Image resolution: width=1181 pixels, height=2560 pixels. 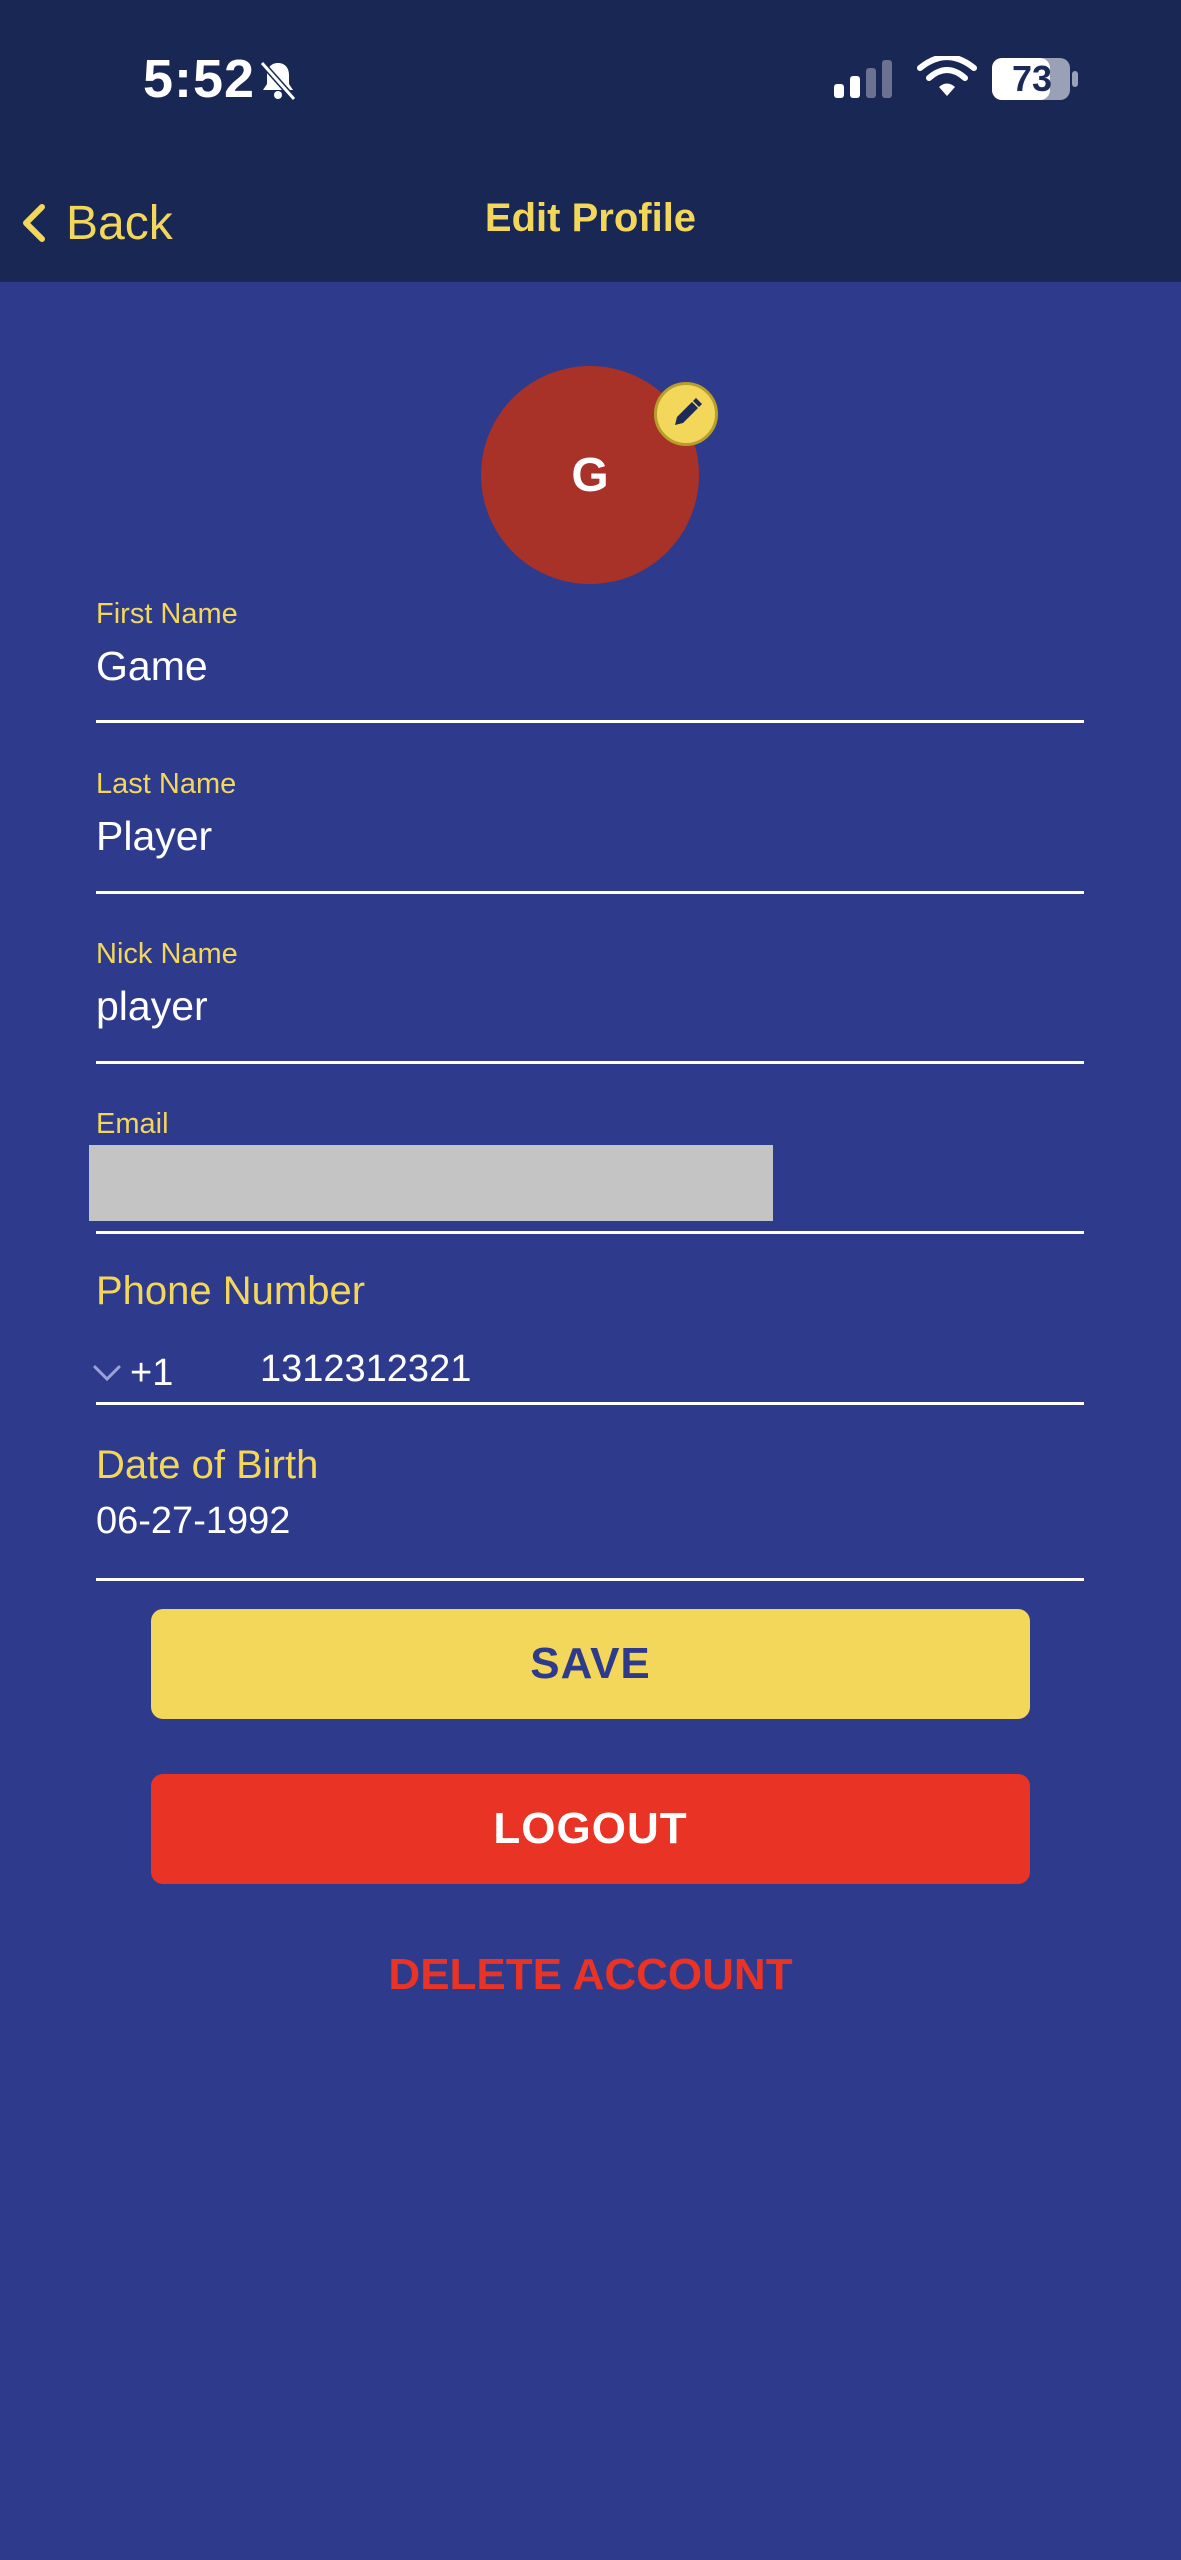 I want to click on first-name-label: First Name, so click(x=167, y=614).